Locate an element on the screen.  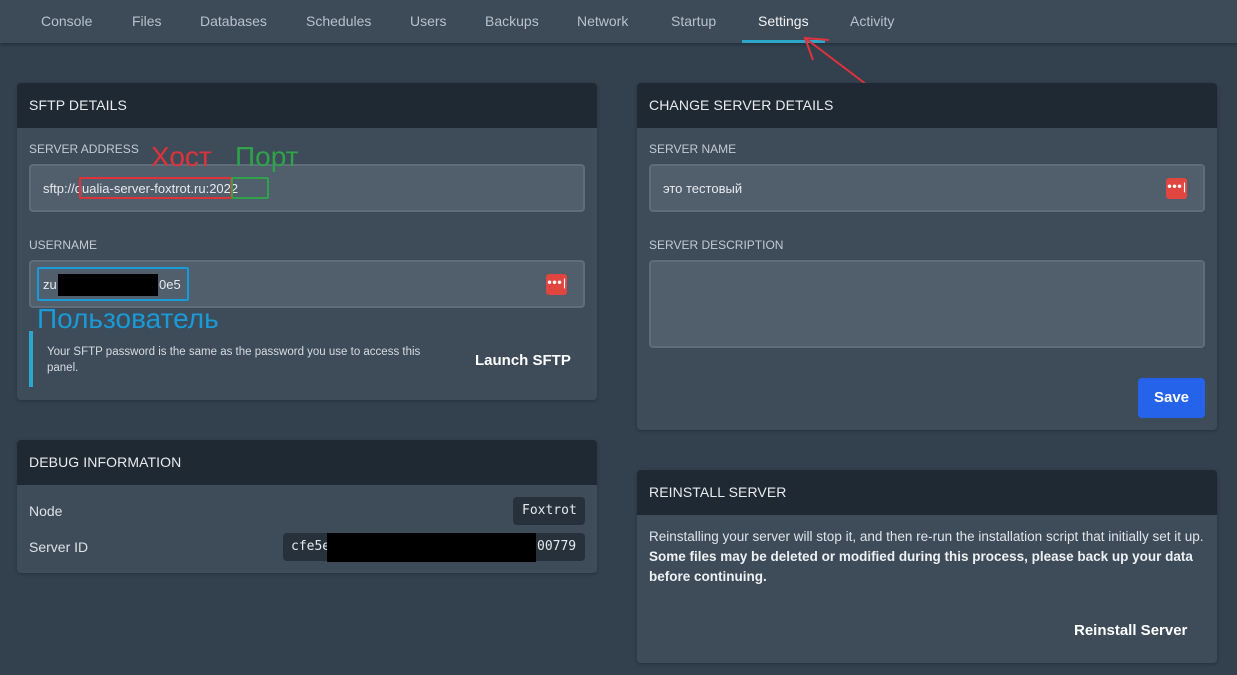
server-id-end: 00779 is located at coordinates (557, 546).